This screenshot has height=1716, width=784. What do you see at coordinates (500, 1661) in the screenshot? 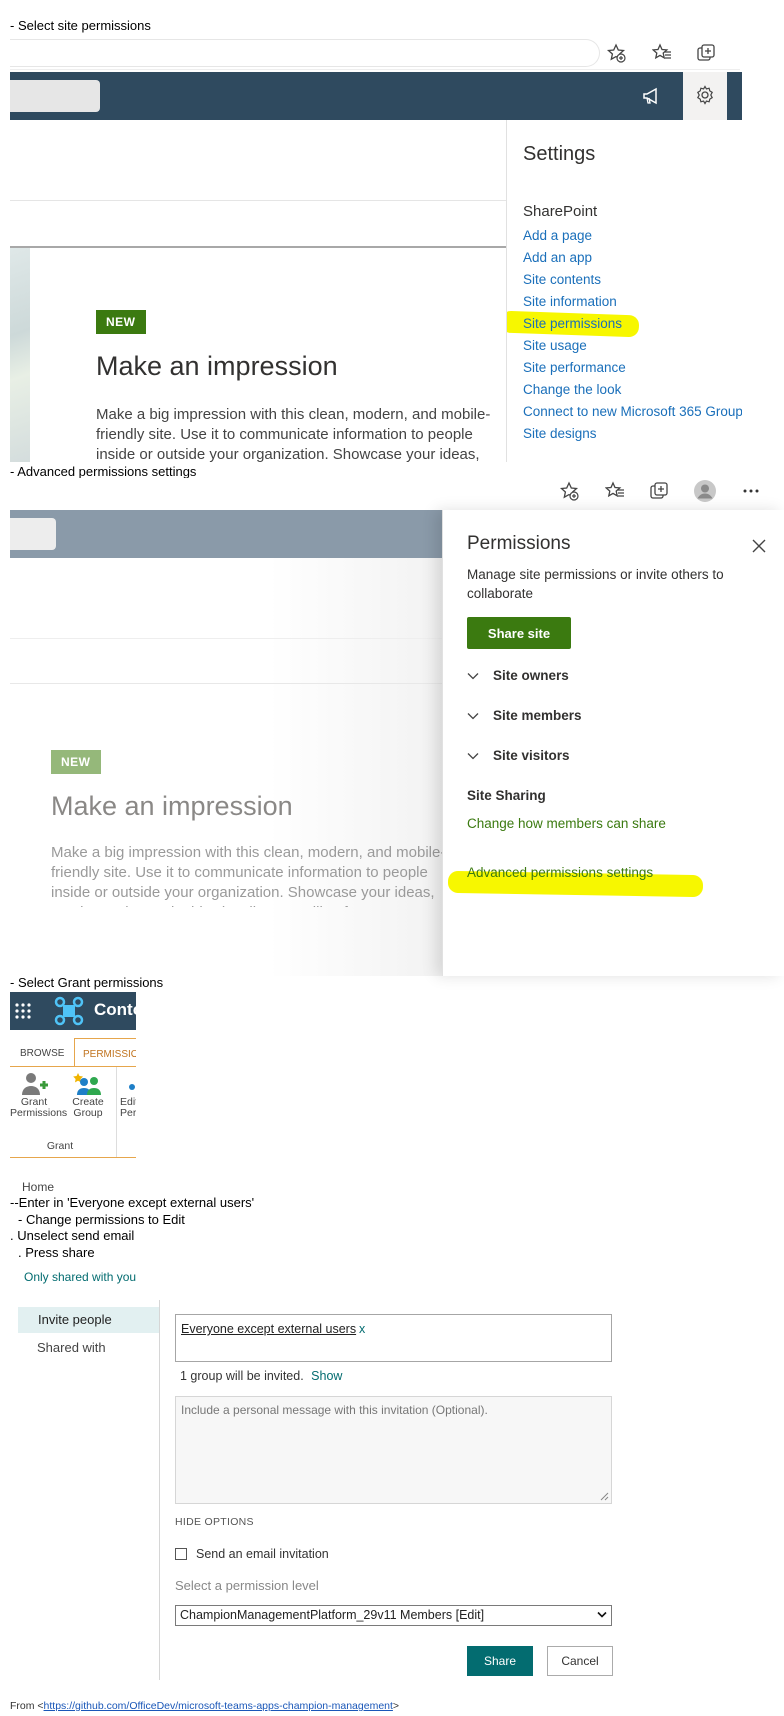
I see `share-button: Share` at bounding box center [500, 1661].